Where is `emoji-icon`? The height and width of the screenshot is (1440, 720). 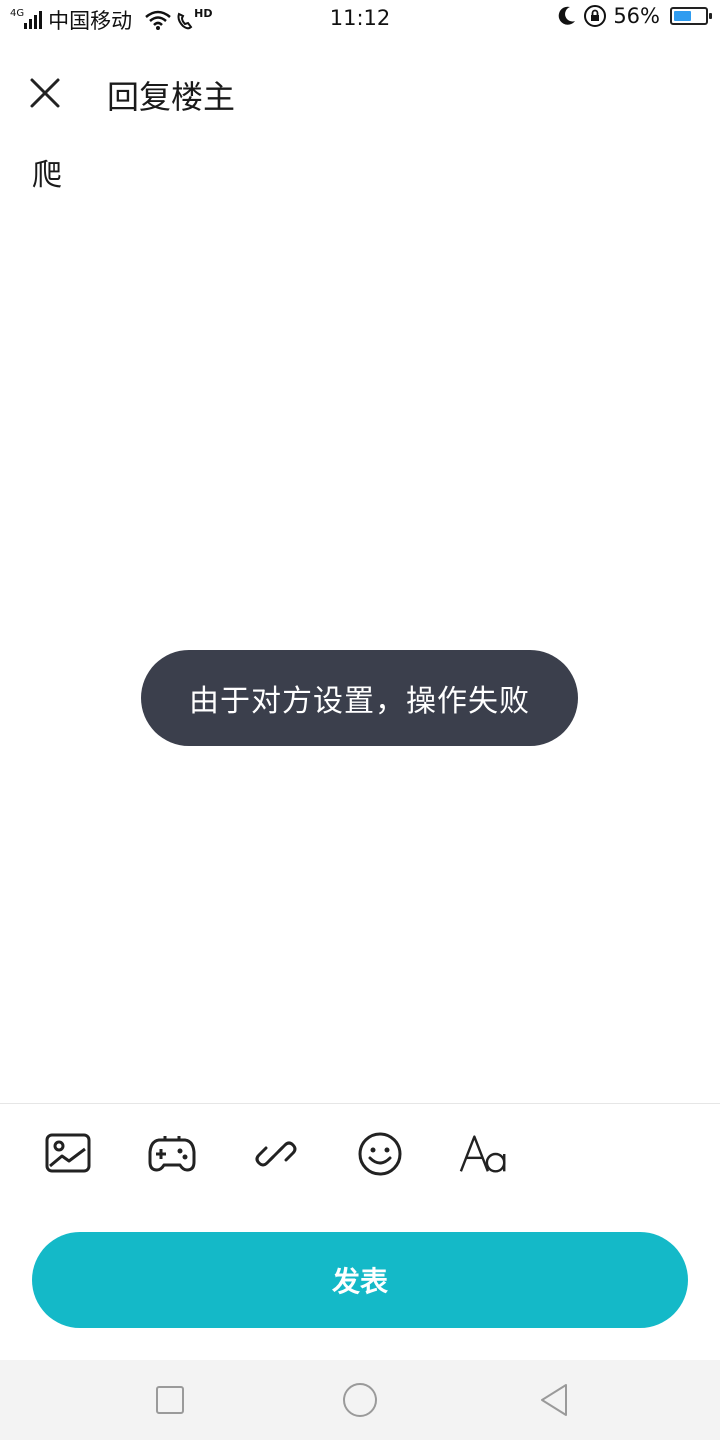 emoji-icon is located at coordinates (380, 1154).